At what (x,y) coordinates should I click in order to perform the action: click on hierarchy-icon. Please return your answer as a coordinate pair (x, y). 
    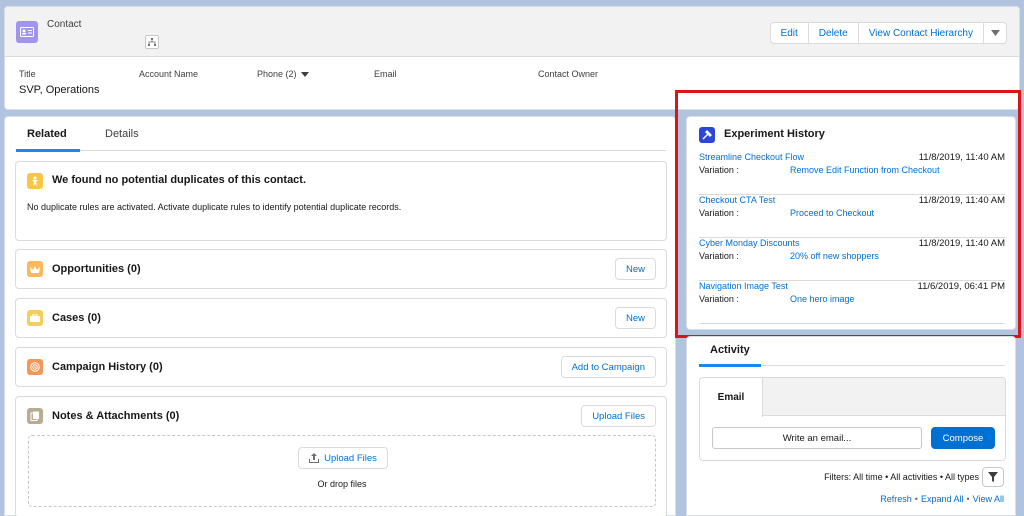
    Looking at the image, I should click on (152, 42).